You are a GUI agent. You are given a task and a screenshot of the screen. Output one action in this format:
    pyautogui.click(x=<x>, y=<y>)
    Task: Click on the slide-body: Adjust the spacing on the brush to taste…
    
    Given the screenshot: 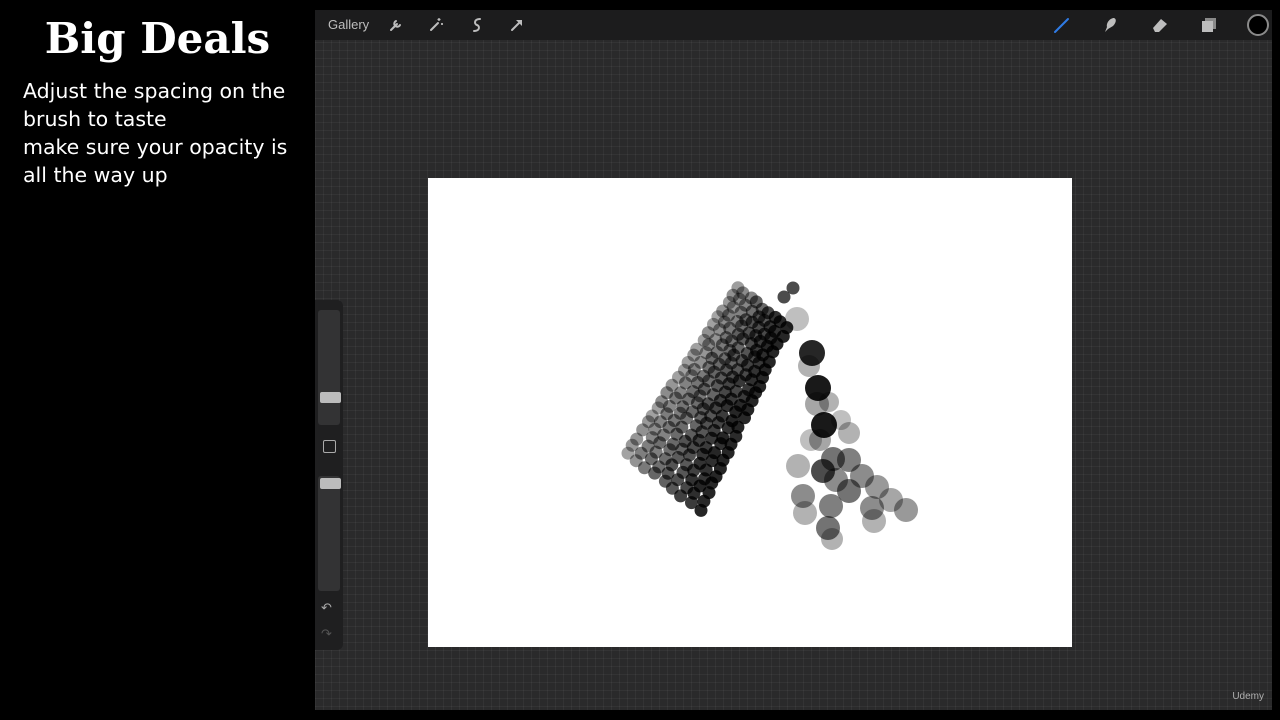 What is the action you would take?
    pyautogui.click(x=165, y=133)
    